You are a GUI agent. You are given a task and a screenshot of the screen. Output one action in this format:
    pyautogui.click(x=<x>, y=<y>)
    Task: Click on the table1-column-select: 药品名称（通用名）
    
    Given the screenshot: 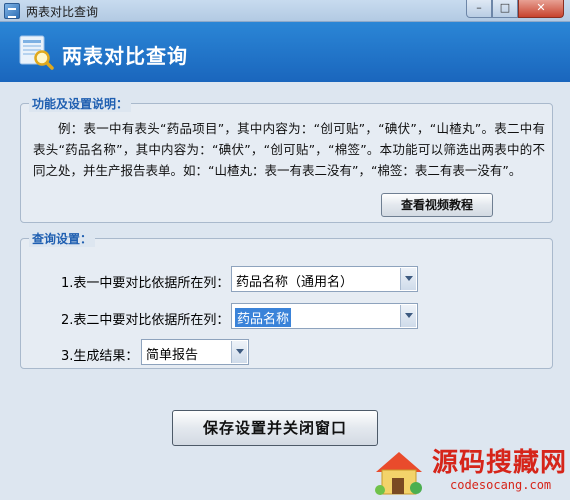 What is the action you would take?
    pyautogui.click(x=324, y=279)
    